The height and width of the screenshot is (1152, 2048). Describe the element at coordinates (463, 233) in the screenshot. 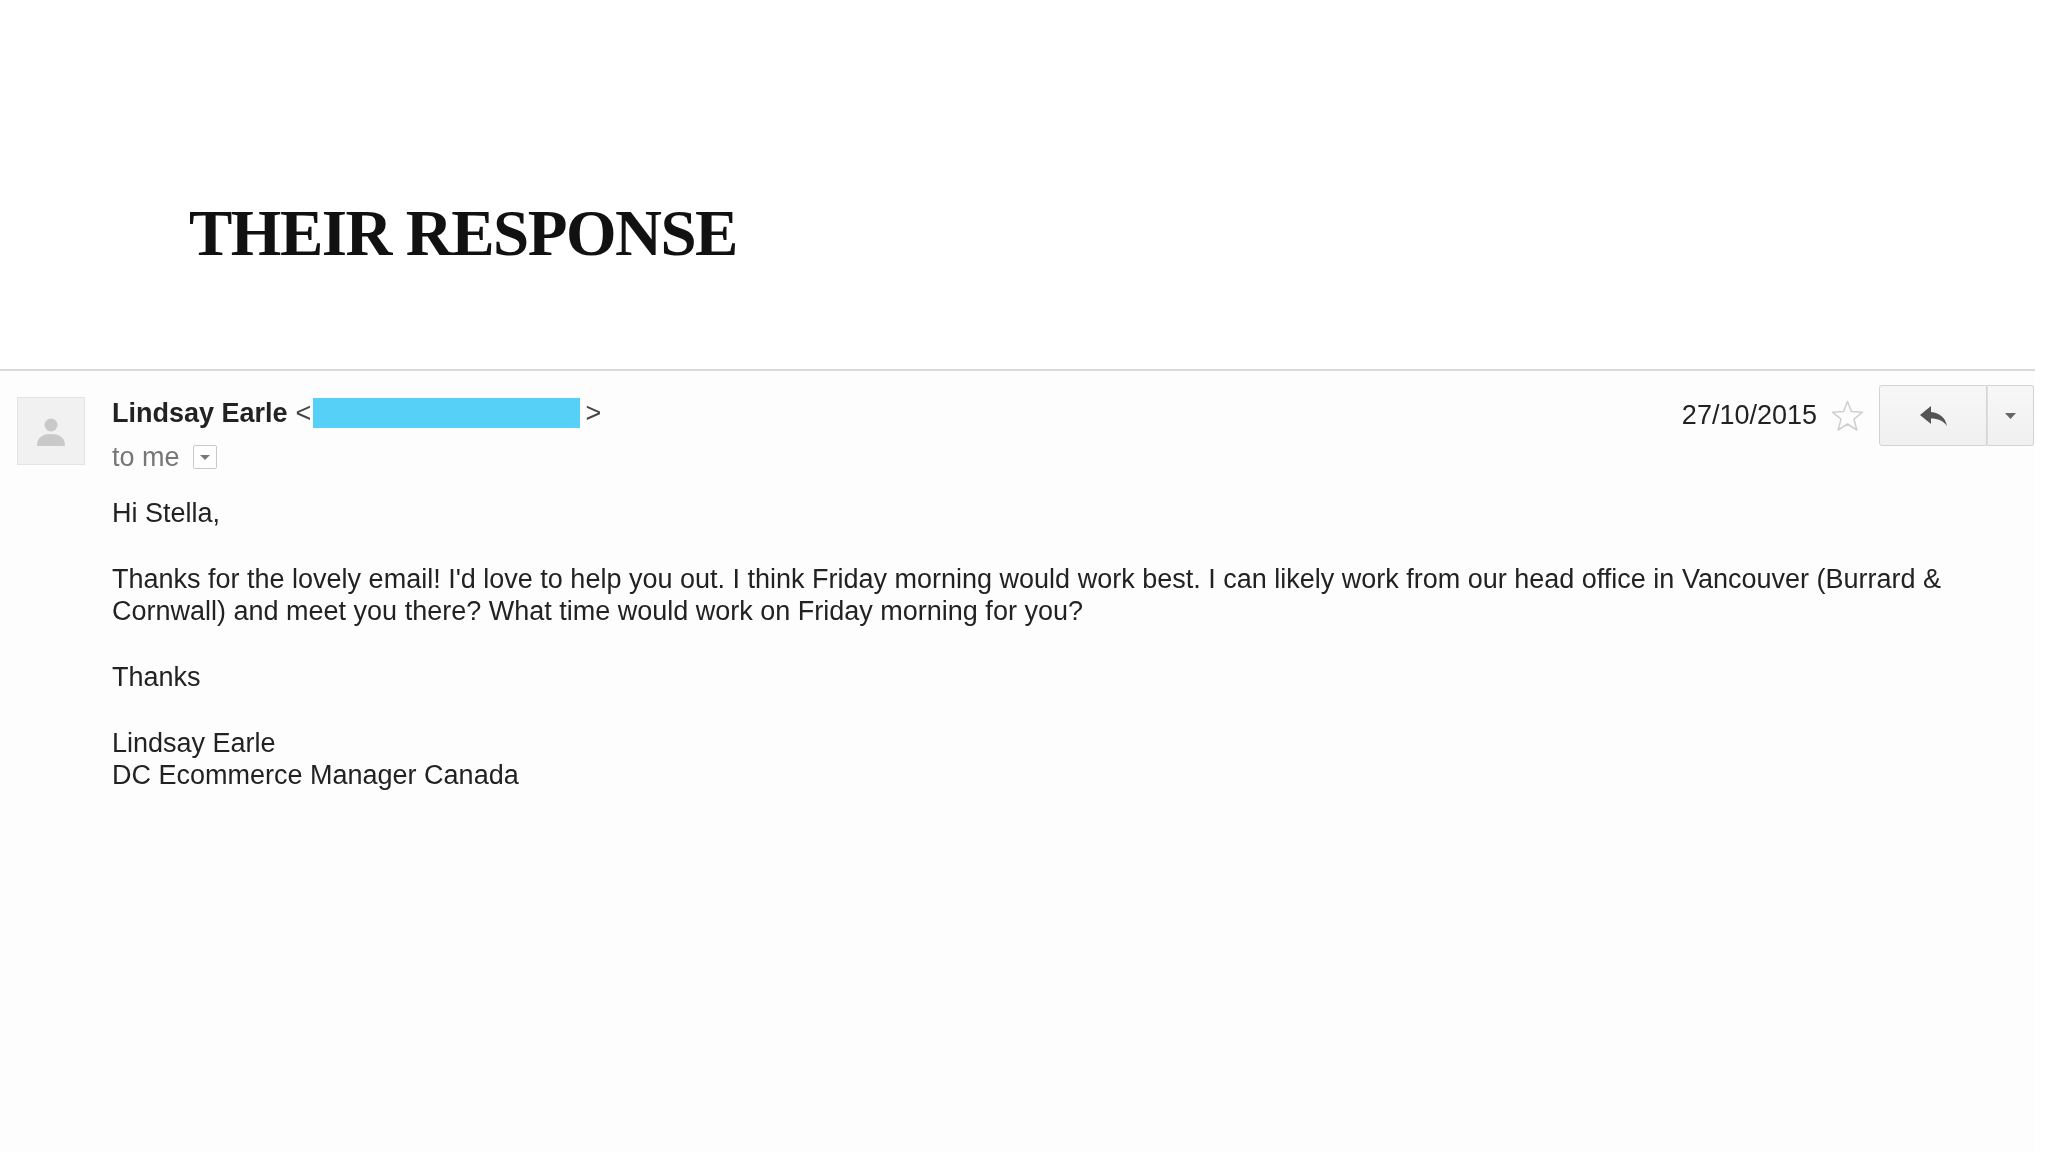

I see `slide-title: THEIR RESPONSE` at that location.